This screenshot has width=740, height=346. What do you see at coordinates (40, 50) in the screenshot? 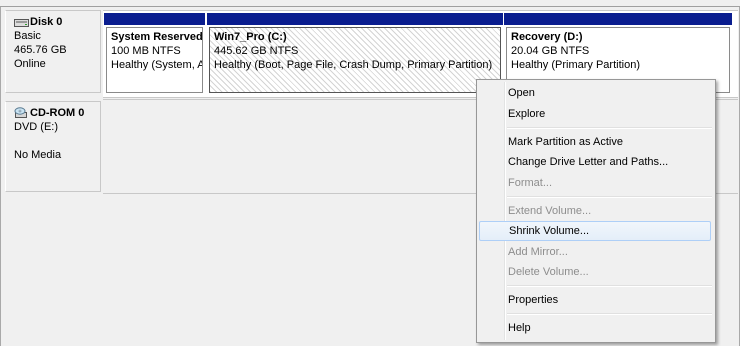
I see `disk-0-size: 465.76 GB` at bounding box center [40, 50].